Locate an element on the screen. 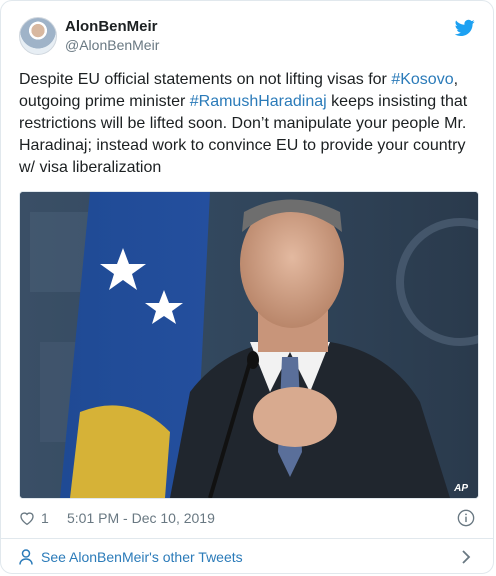 Image resolution: width=496 pixels, height=576 pixels. timestamp: 5:01 PM - Dec 10, 2019 is located at coordinates (141, 518).